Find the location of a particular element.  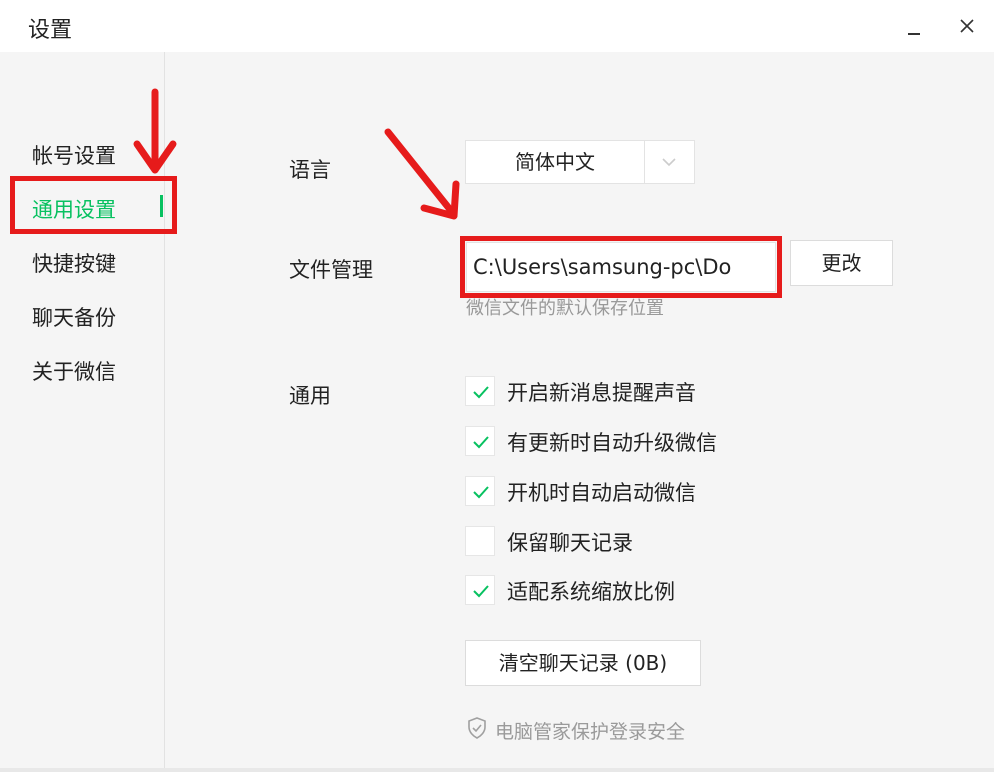

close-button is located at coordinates (967, 26).